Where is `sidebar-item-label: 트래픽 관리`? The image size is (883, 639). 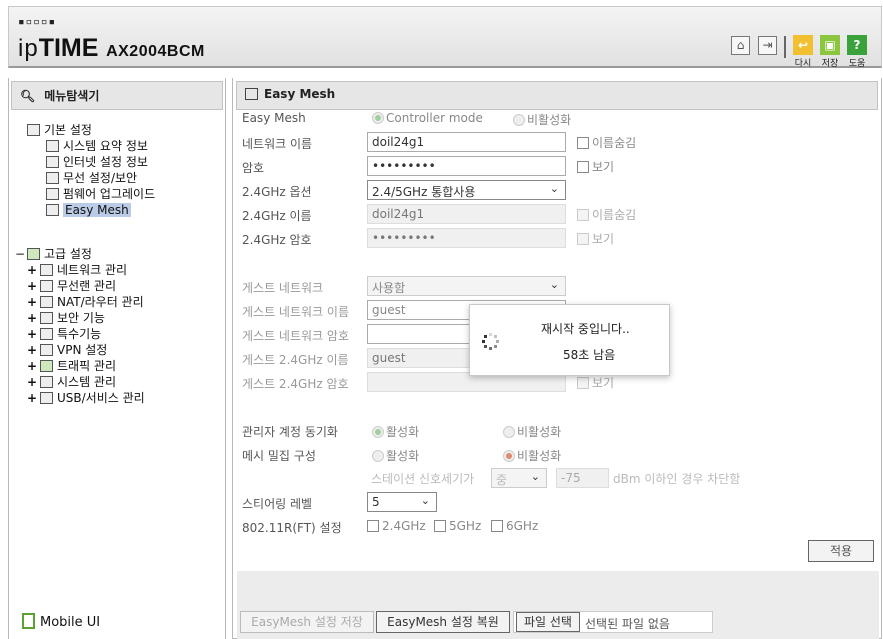
sidebar-item-label: 트래픽 관리 is located at coordinates (87, 366).